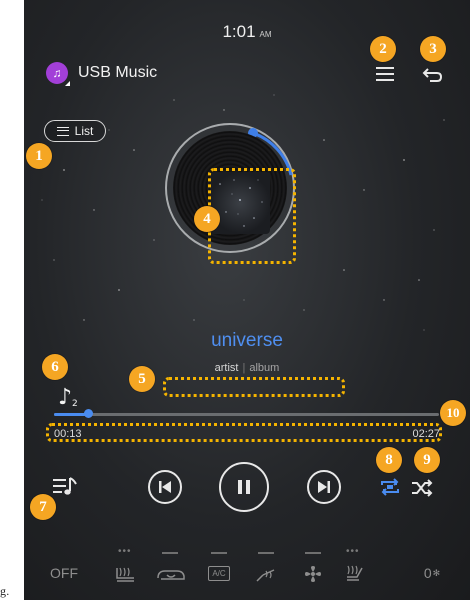  I want to click on status-clock: 1:01 AM, so click(247, 32).